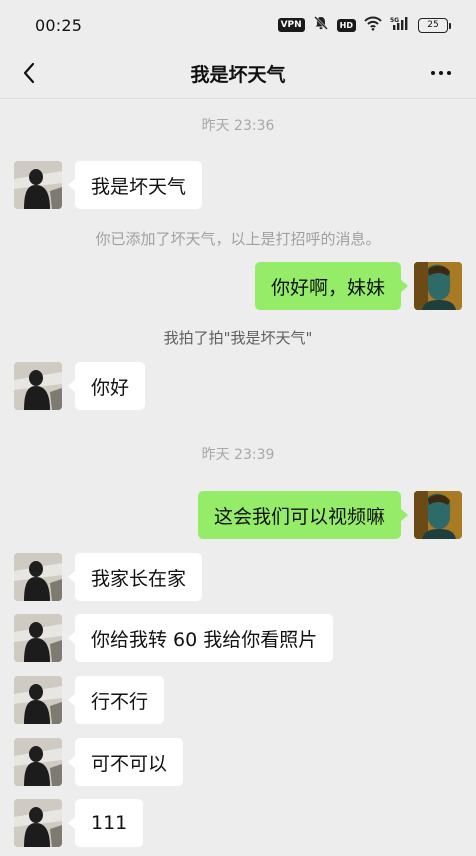 The width and height of the screenshot is (476, 856). I want to click on message-row-received: 行不行, so click(238, 700).